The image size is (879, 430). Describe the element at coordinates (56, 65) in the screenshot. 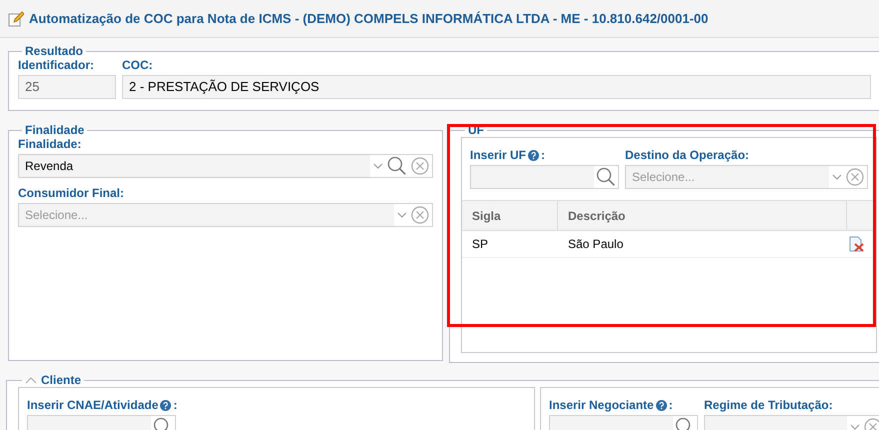

I see `field-label: Identificador:` at that location.